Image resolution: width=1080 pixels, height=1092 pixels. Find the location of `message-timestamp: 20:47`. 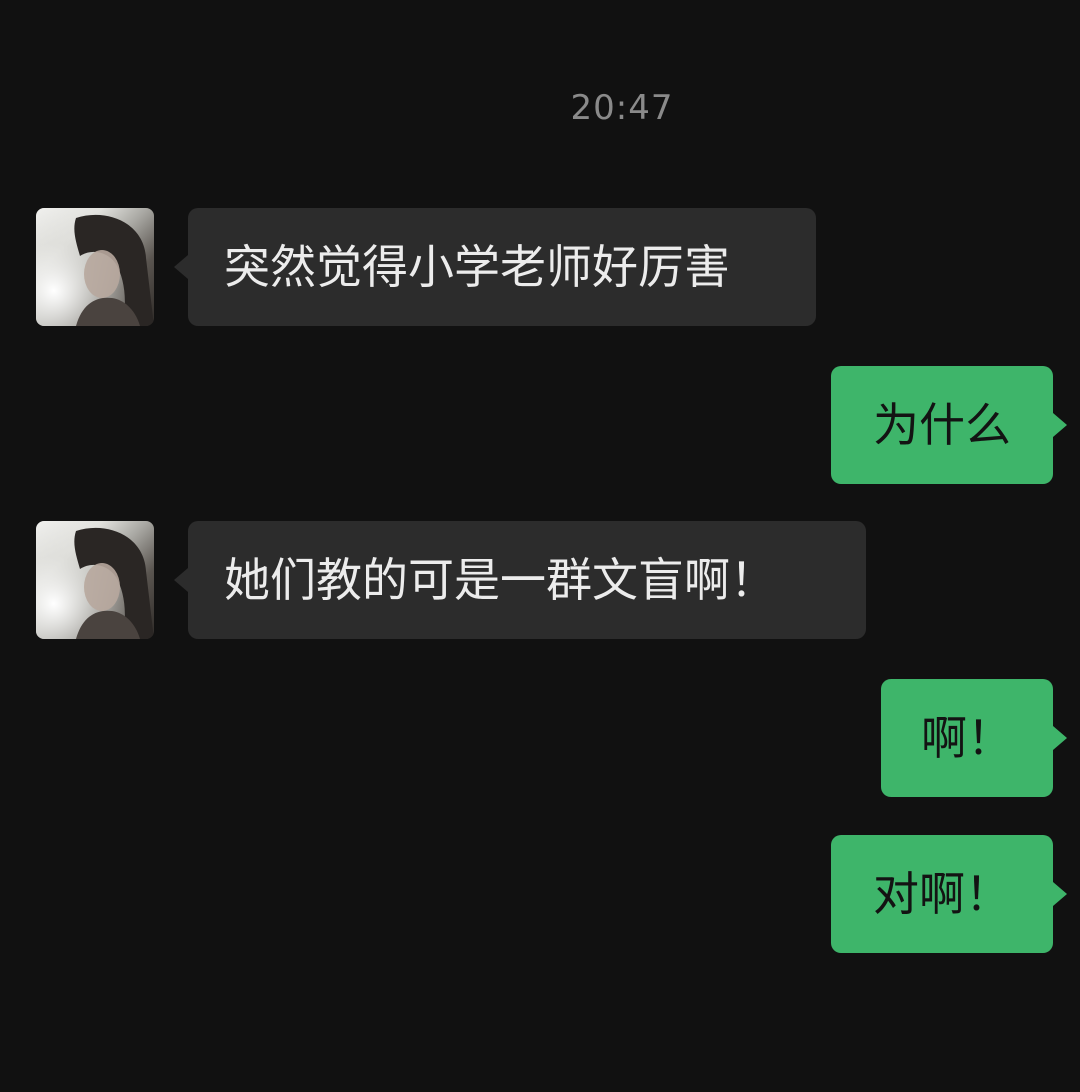

message-timestamp: 20:47 is located at coordinates (622, 108).